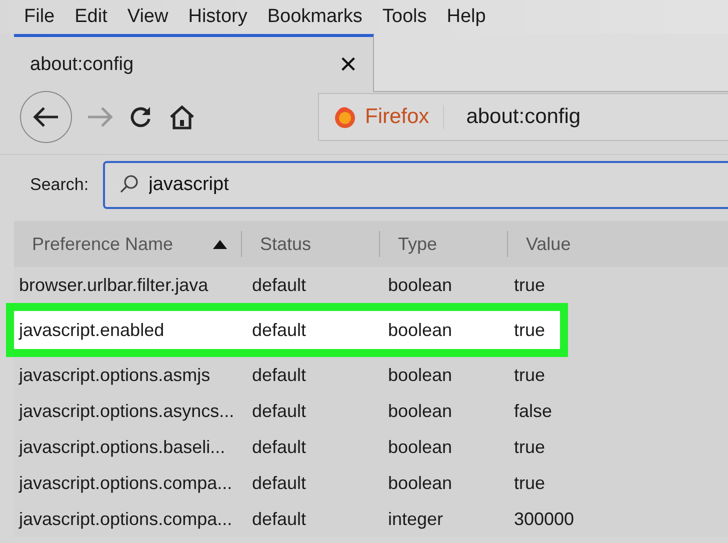  Describe the element at coordinates (114, 285) in the screenshot. I see `table-cell-text: browser.urlbar.filter.java` at that location.